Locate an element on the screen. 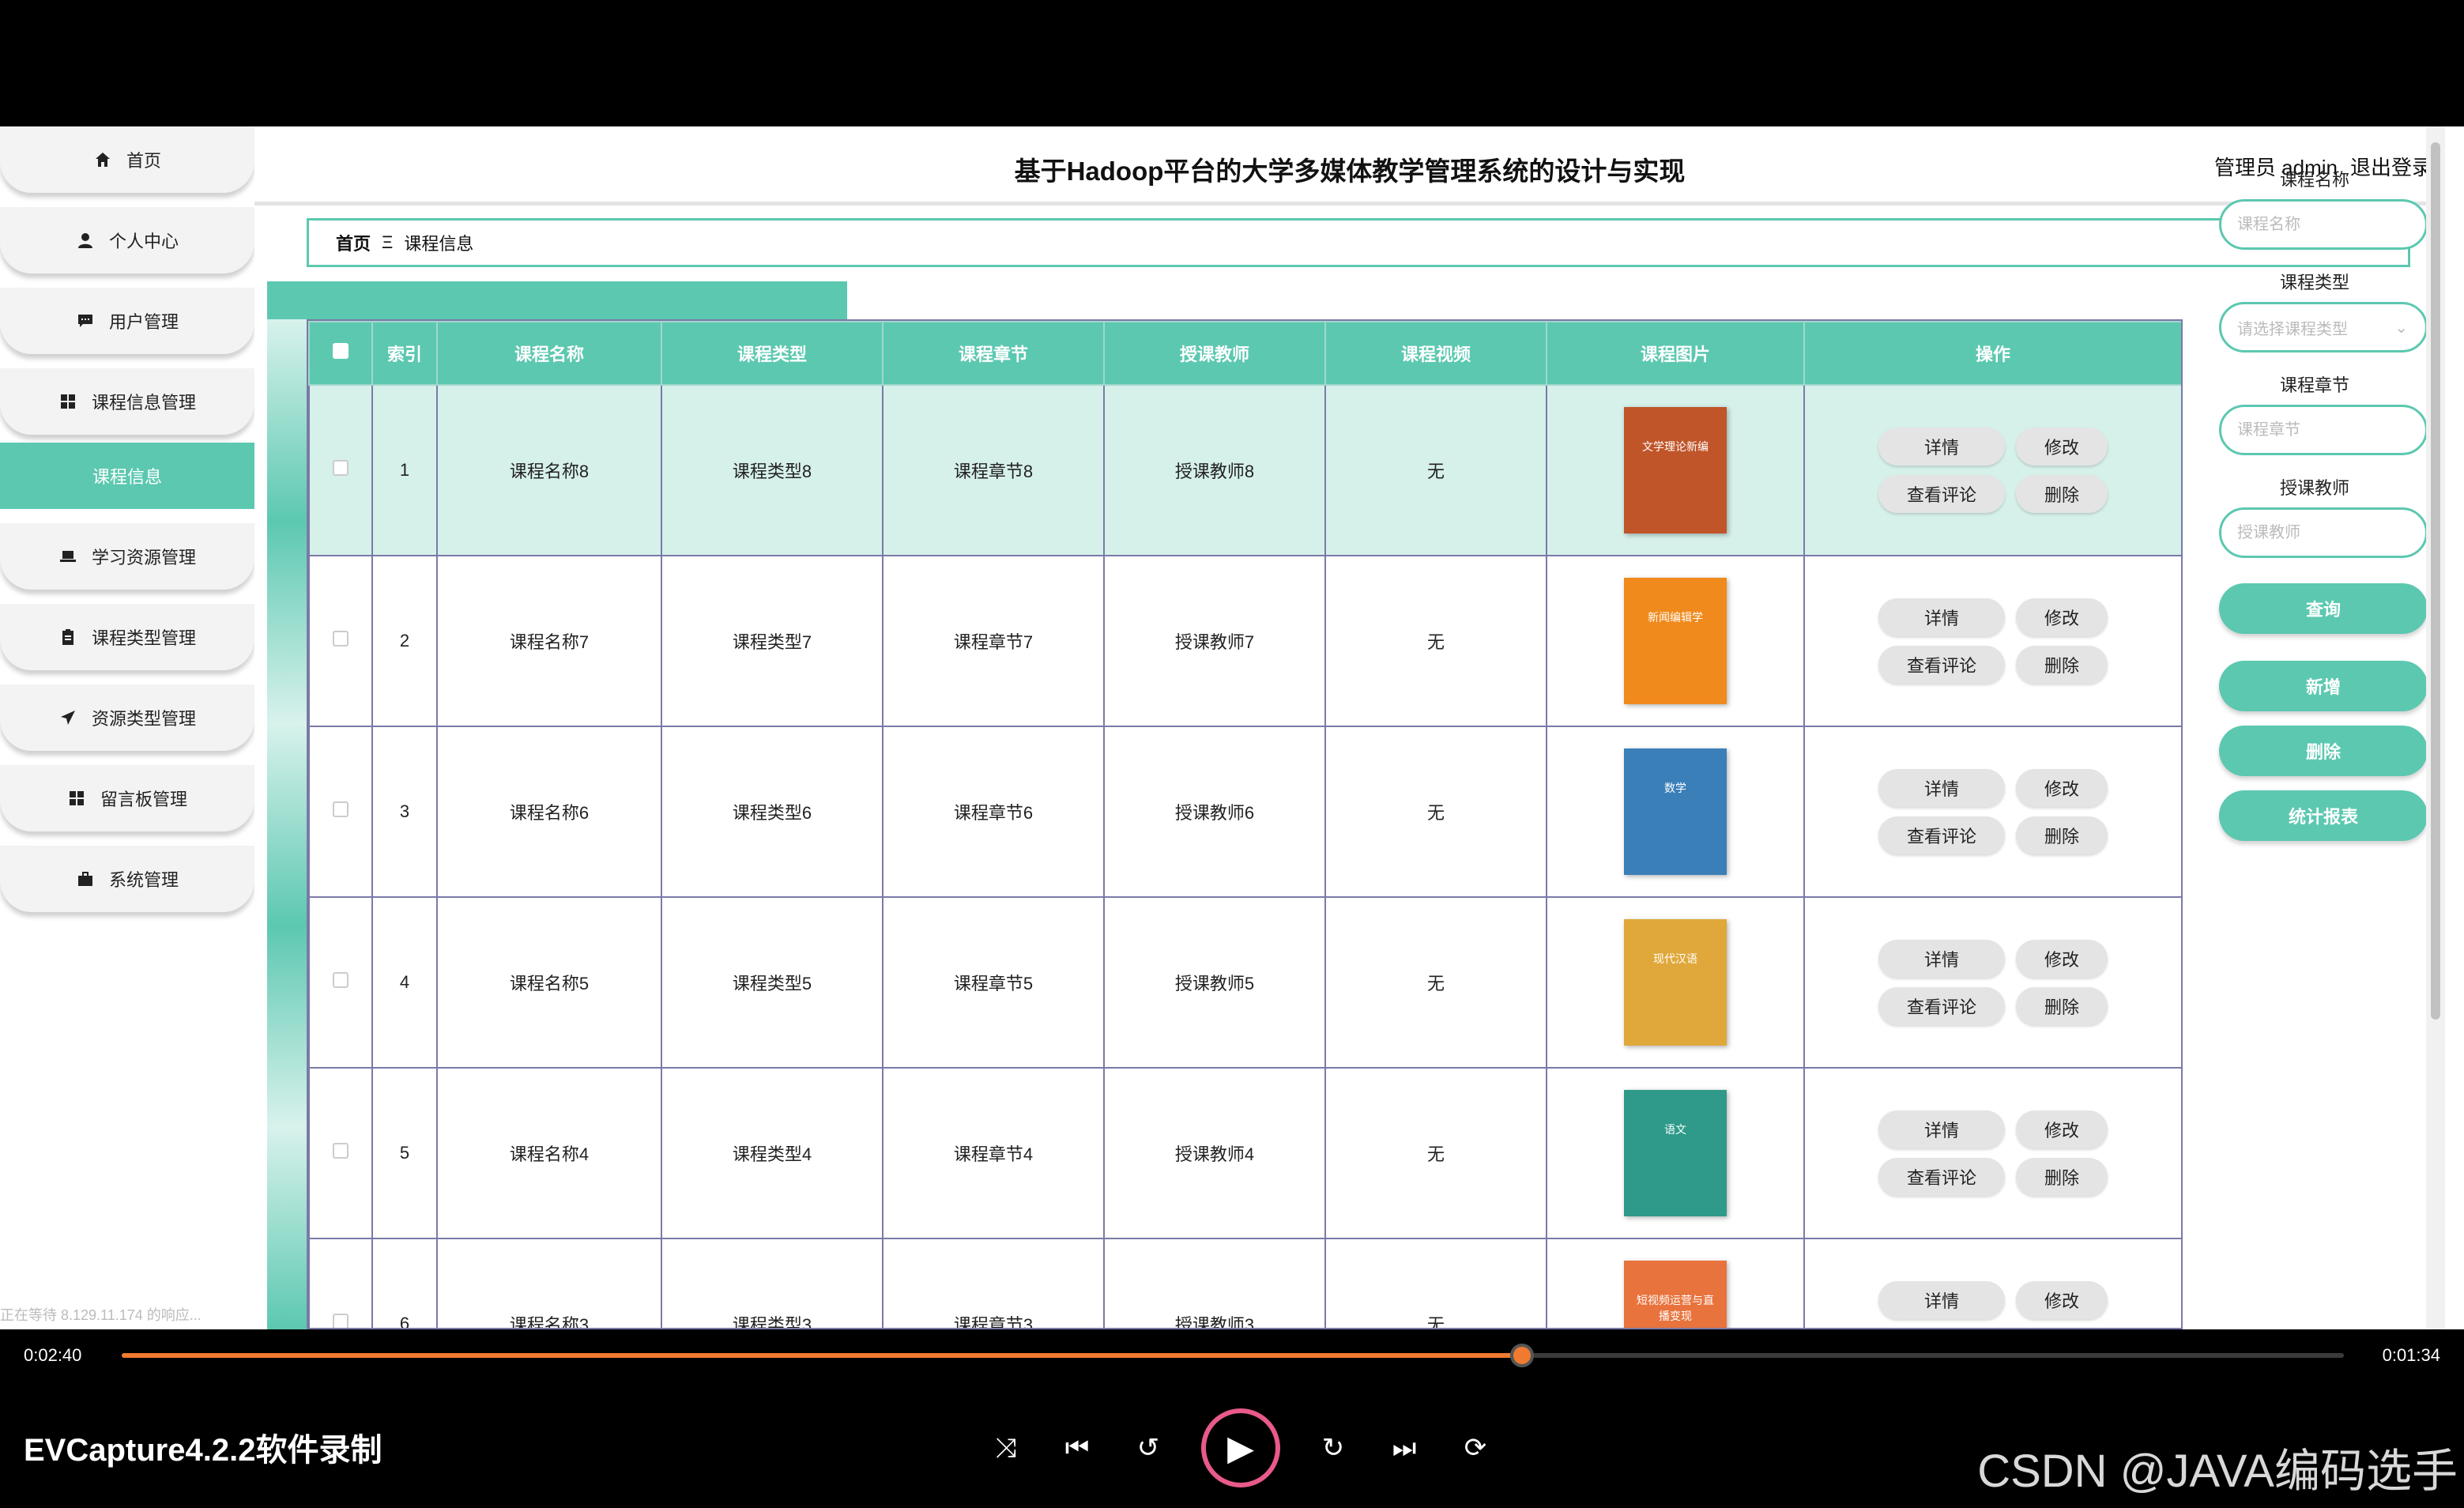 This screenshot has width=2464, height=1508. column-header-video: 课程视频 is located at coordinates (1435, 353).